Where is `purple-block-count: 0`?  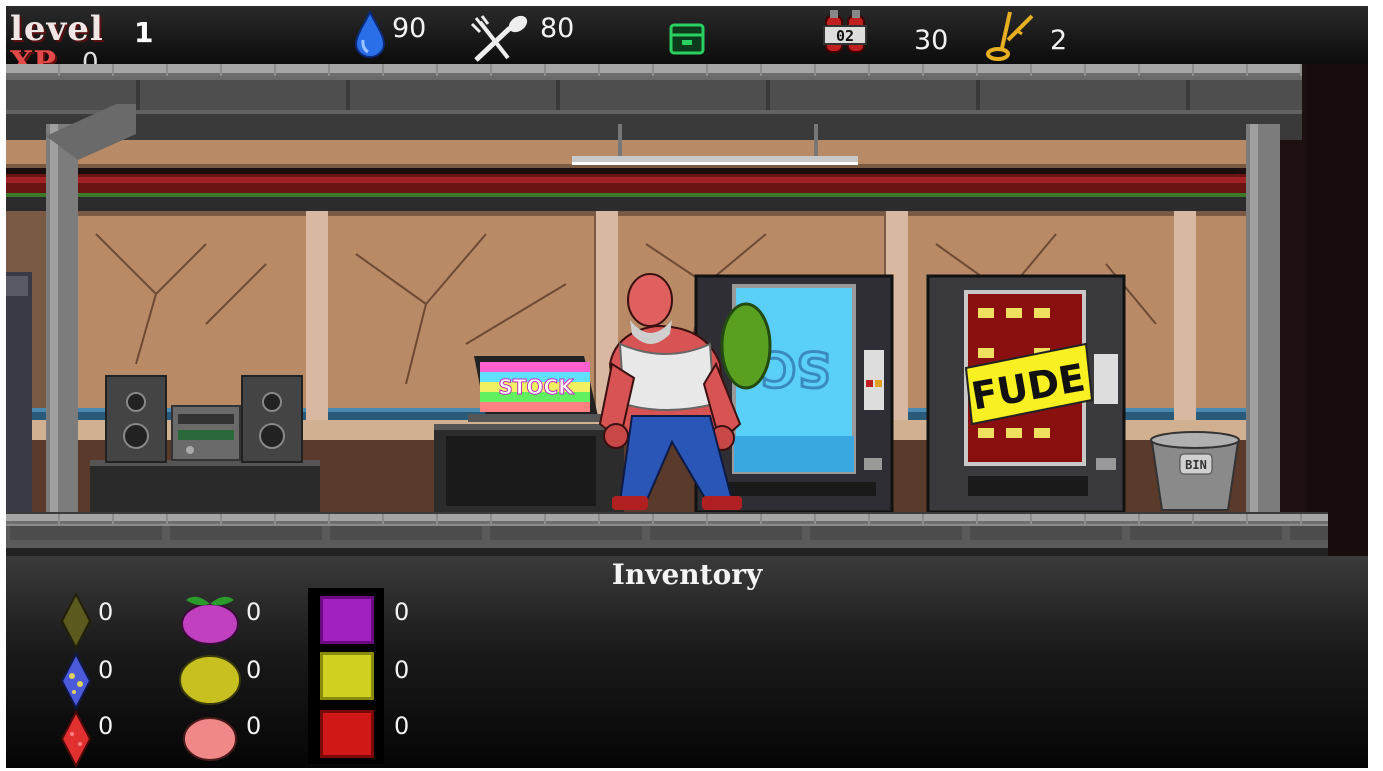 purple-block-count: 0 is located at coordinates (402, 612).